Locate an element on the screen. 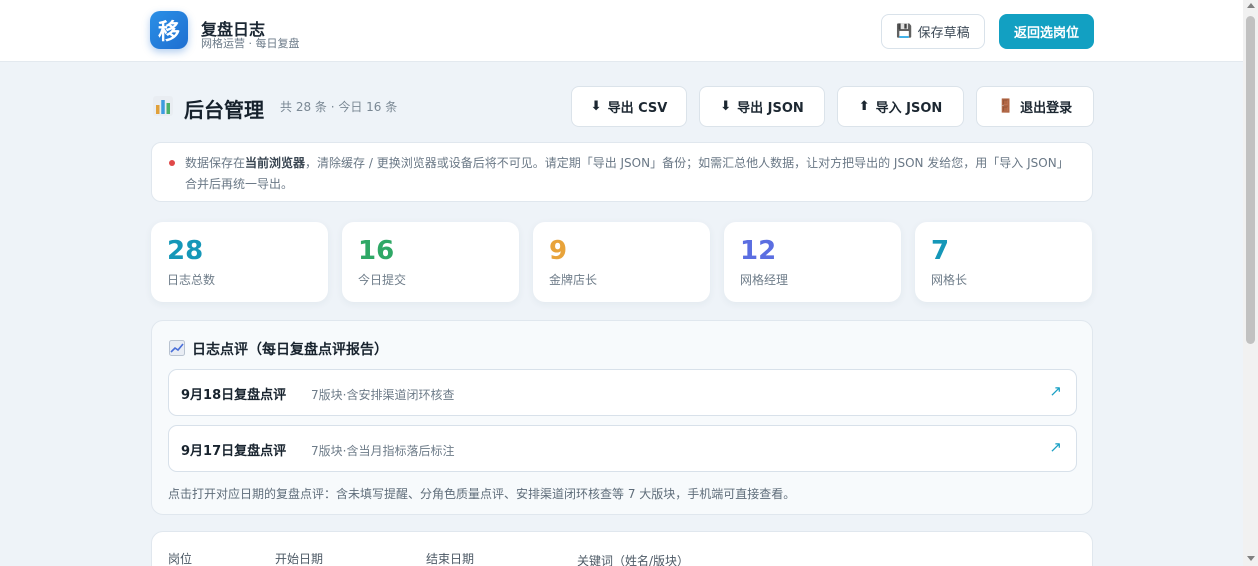 Image resolution: width=1258 pixels, height=566 pixels. export-csv-button: ⬇ 导出 CSV is located at coordinates (629, 106).